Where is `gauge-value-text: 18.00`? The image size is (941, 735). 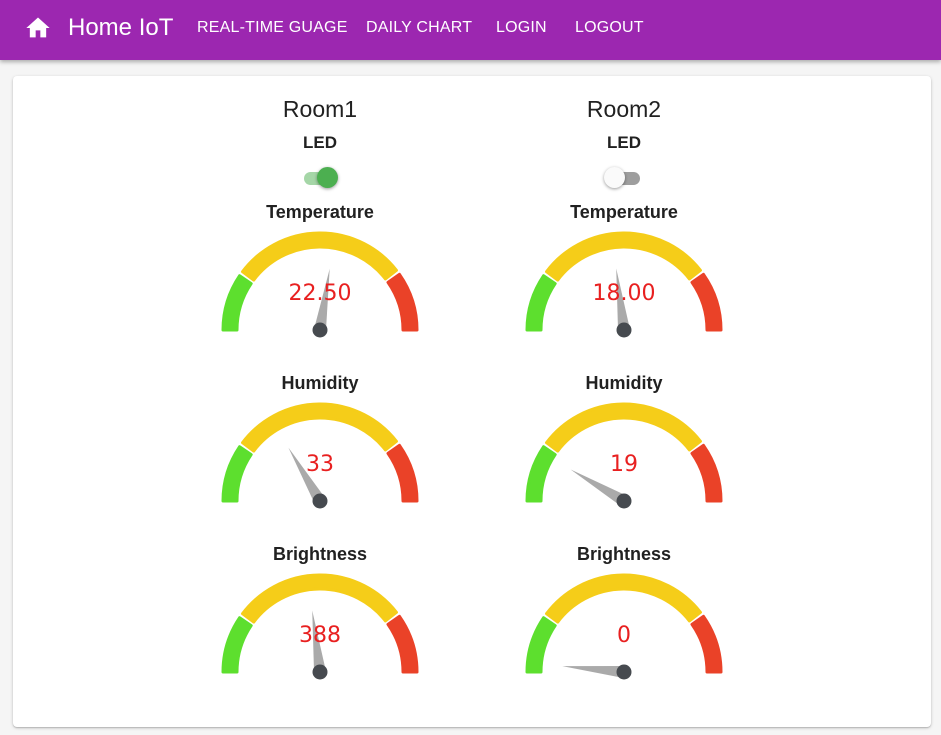 gauge-value-text: 18.00 is located at coordinates (624, 293).